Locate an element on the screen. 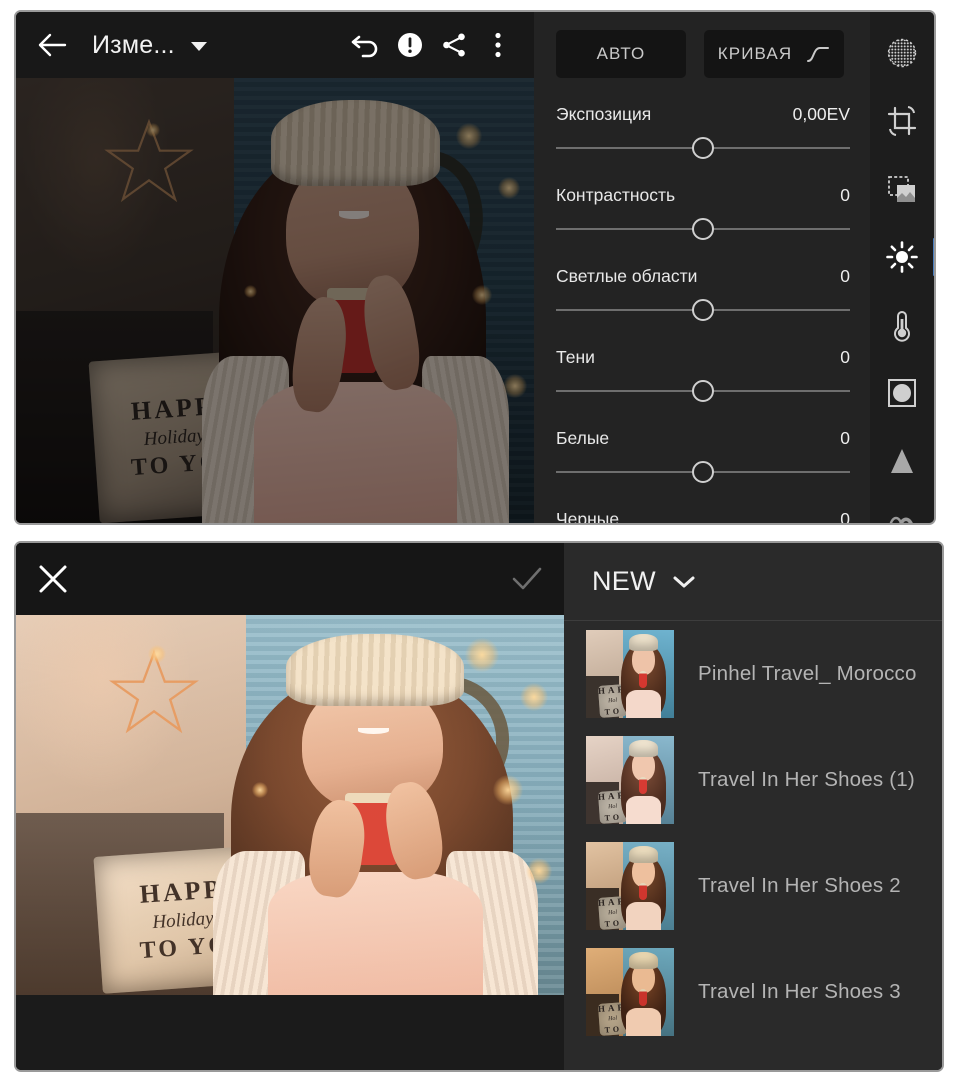  vignette-frame-icon is located at coordinates (902, 393).